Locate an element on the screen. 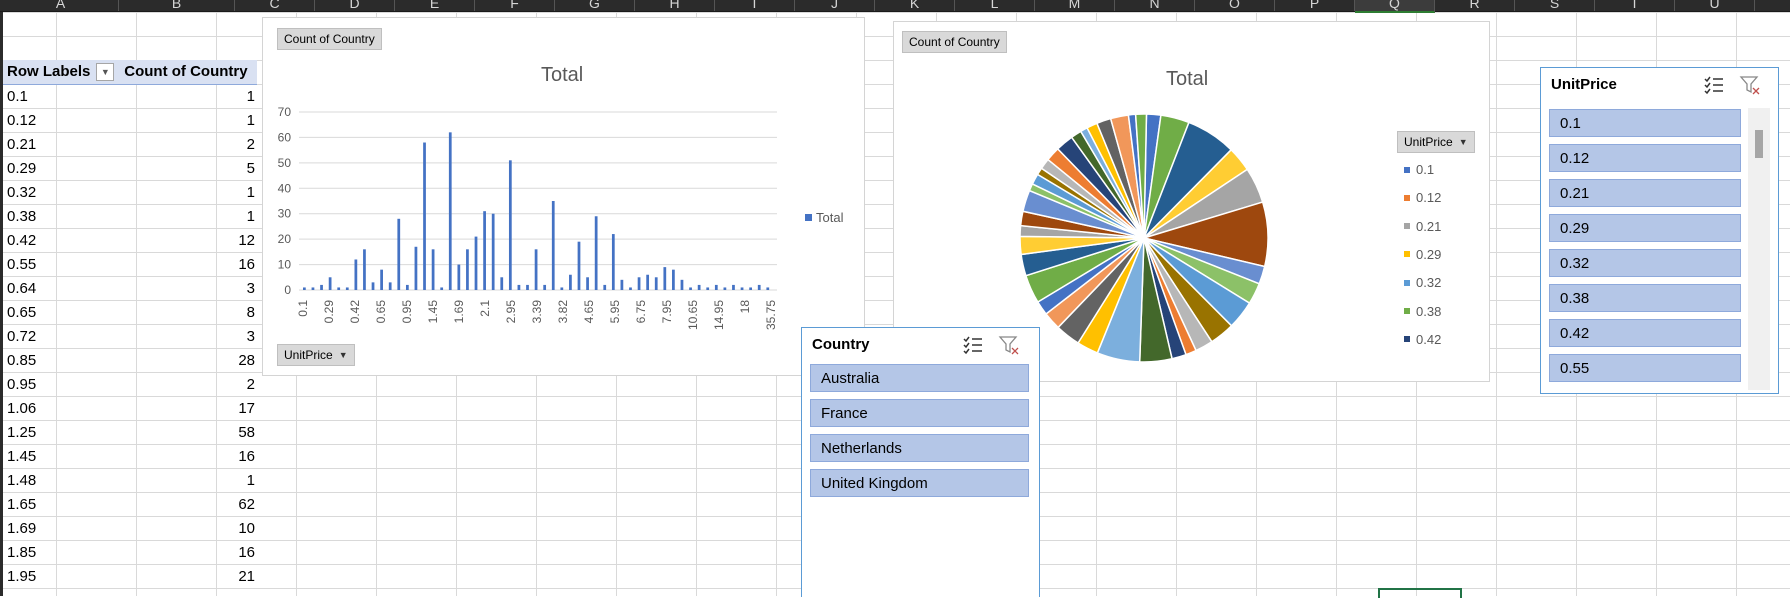 This screenshot has width=1790, height=598. pivot-row-label: 0.85 is located at coordinates (61, 361).